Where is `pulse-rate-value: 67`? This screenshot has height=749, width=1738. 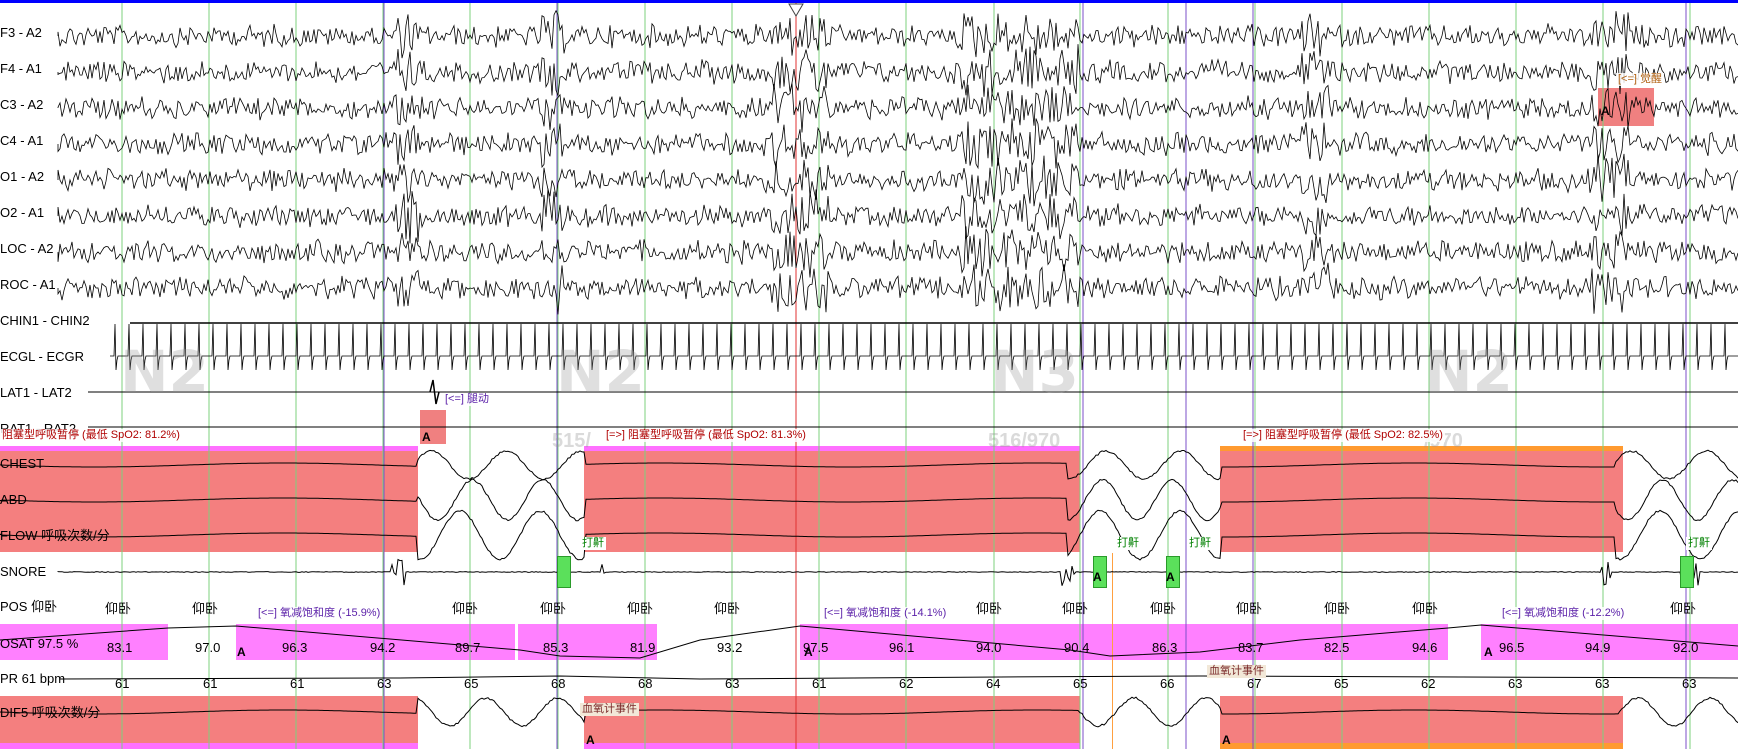
pulse-rate-value: 67 is located at coordinates (1254, 683).